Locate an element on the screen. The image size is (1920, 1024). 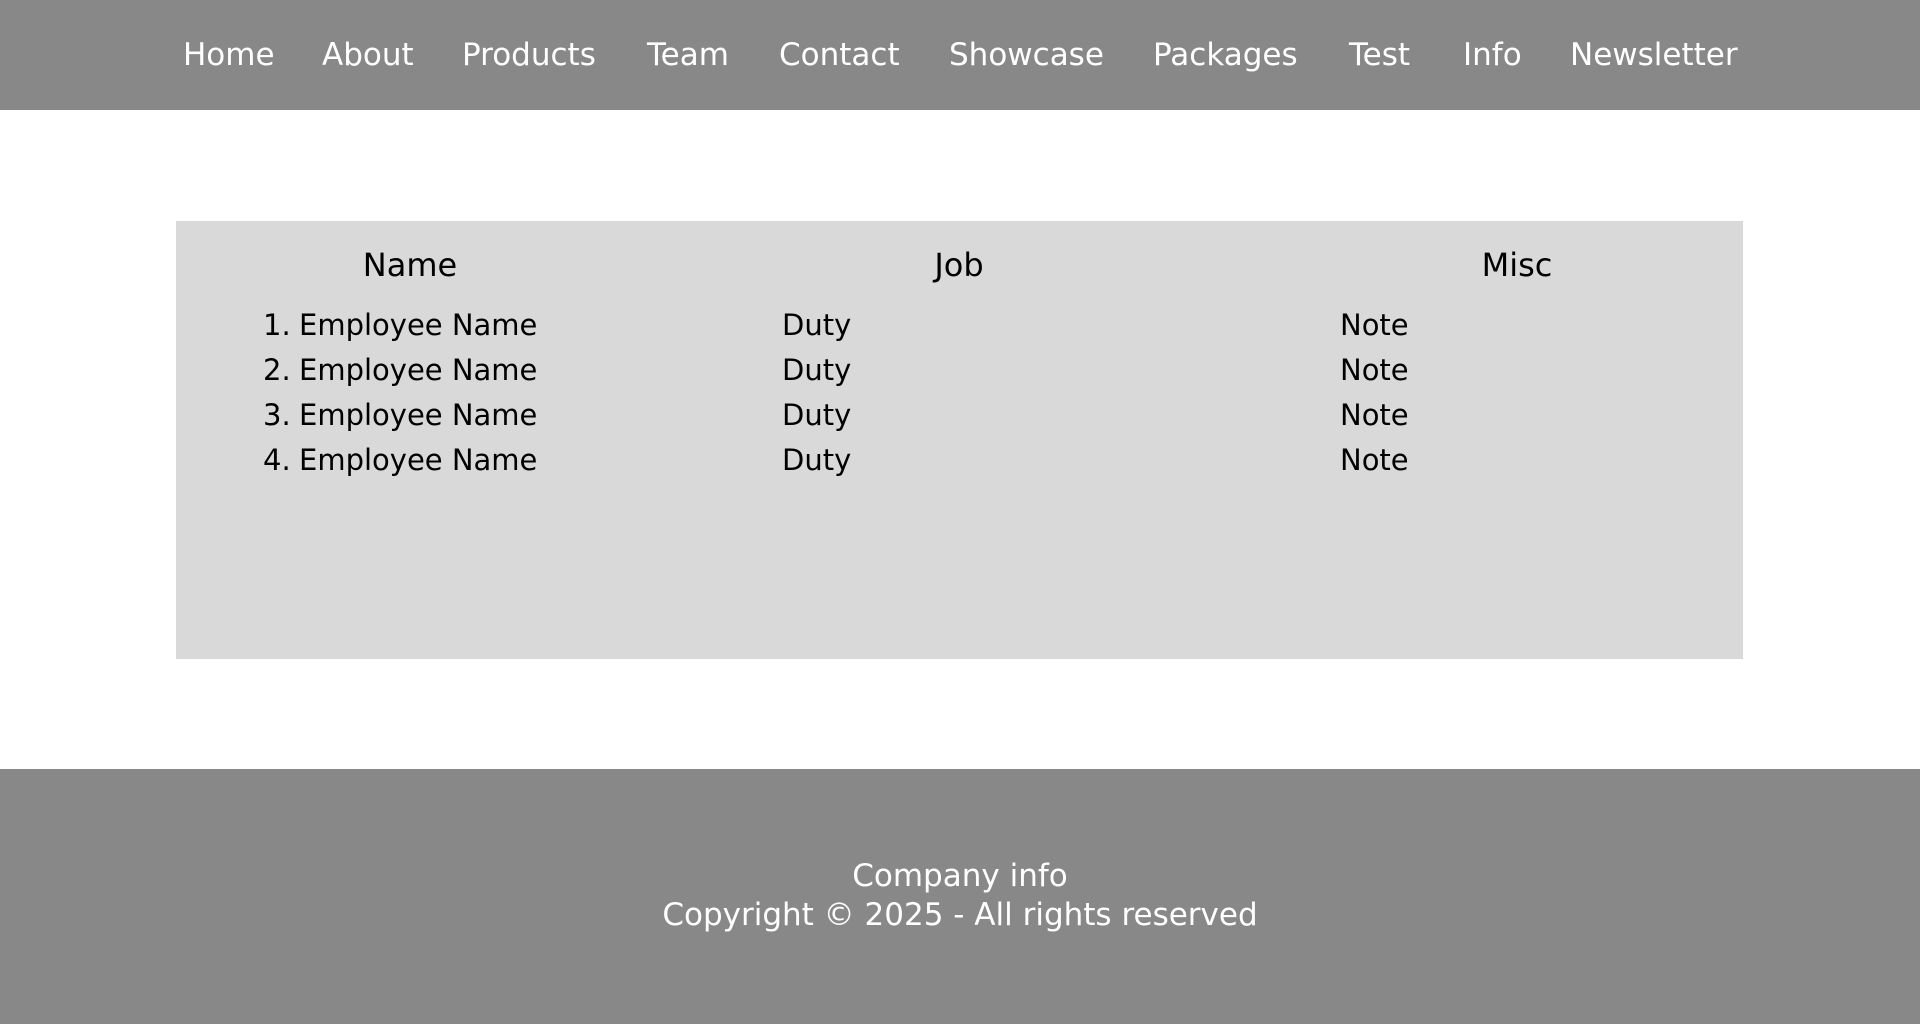
row-number: 3. is located at coordinates (277, 415).